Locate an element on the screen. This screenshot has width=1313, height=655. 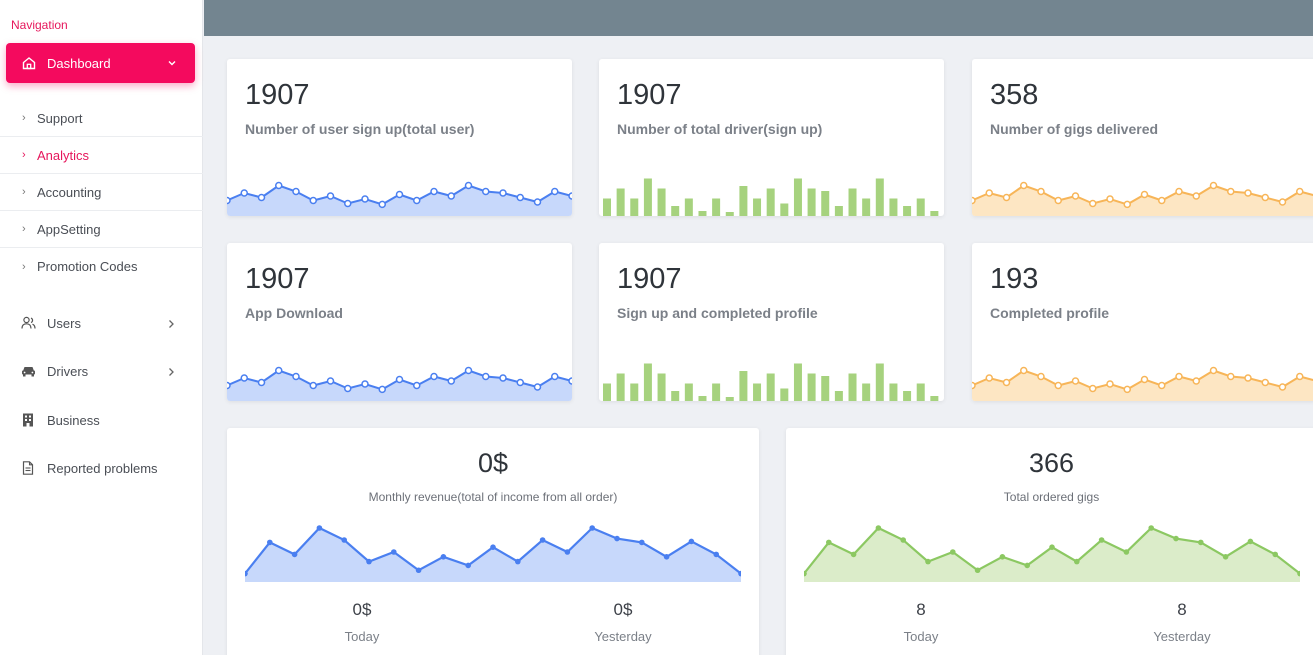
car-icon is located at coordinates (28, 371).